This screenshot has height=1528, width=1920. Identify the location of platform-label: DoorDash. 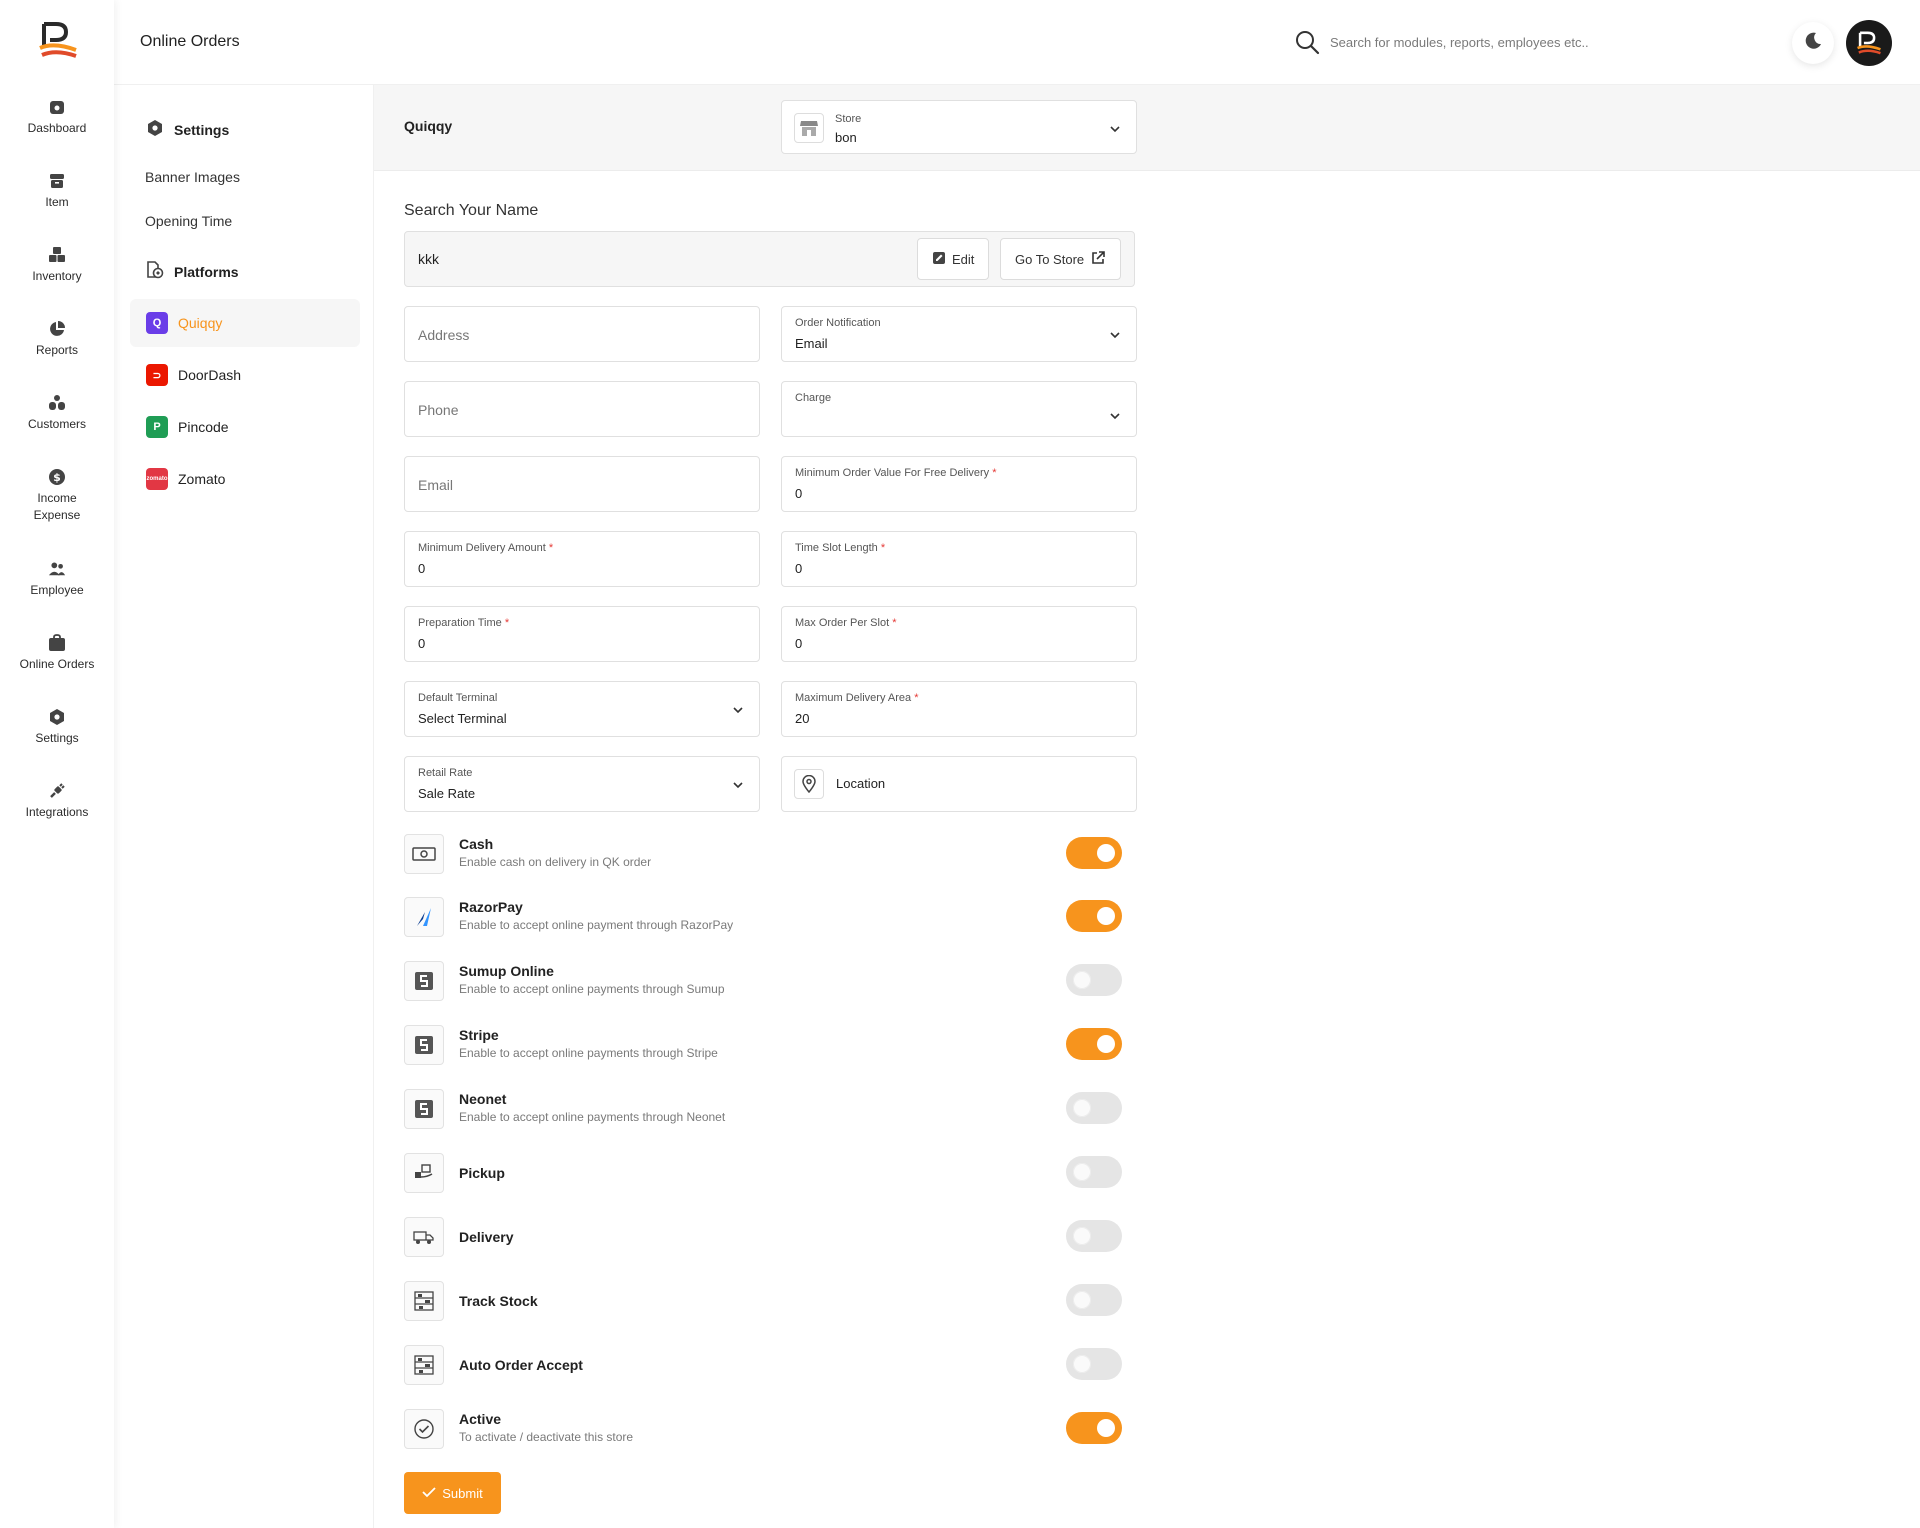
(210, 375).